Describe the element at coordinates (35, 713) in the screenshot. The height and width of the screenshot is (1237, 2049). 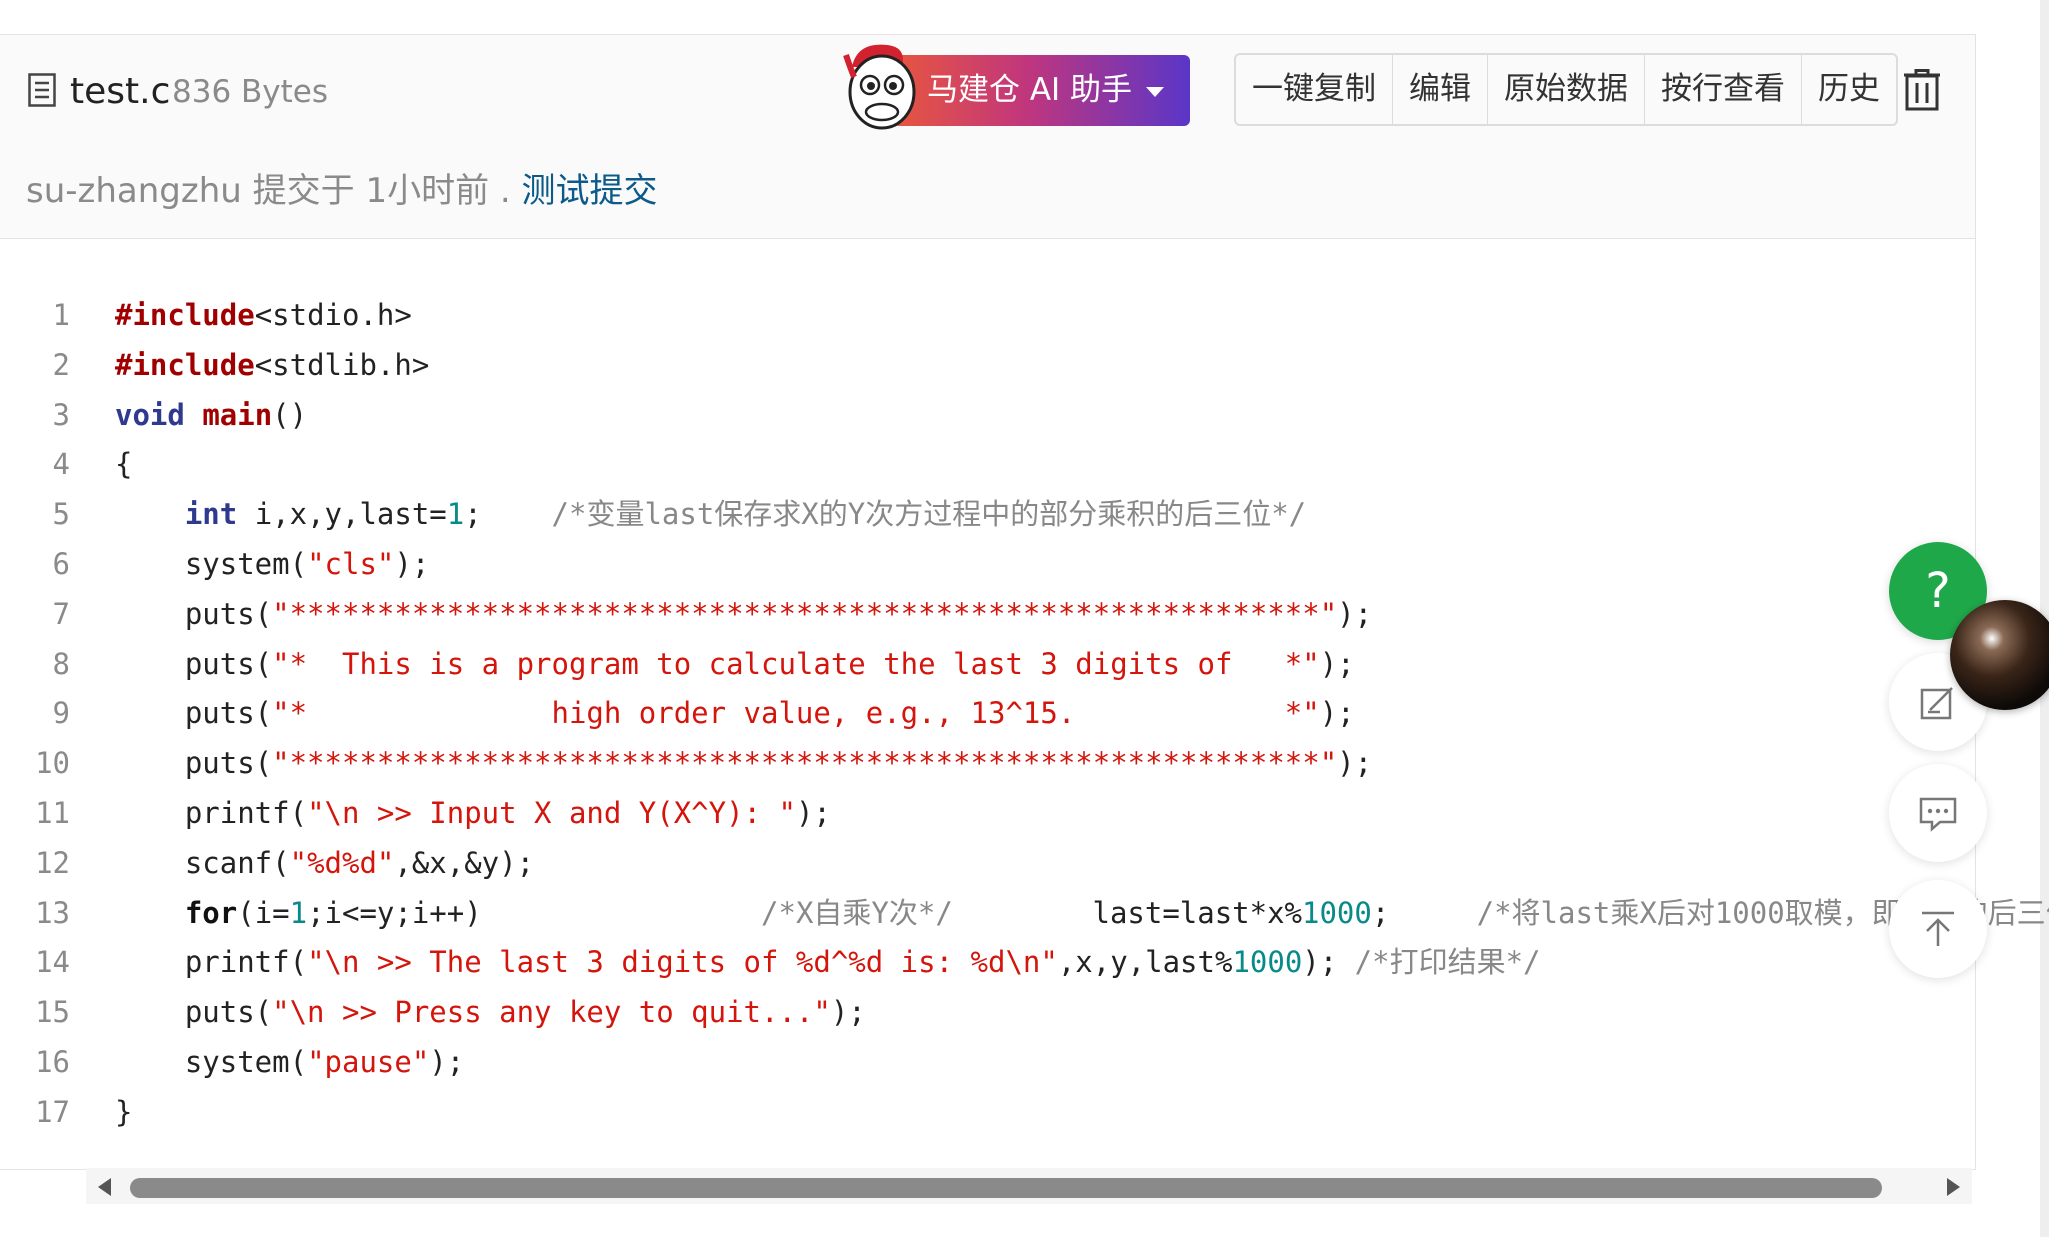
I see `line-number: 9` at that location.